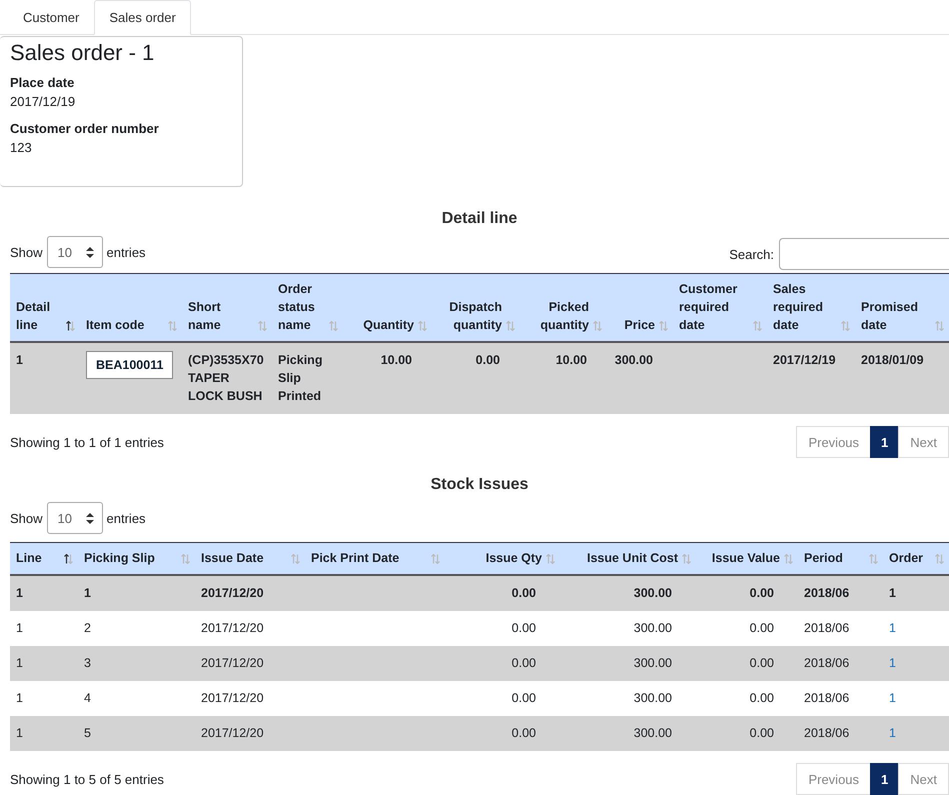  Describe the element at coordinates (476, 308) in the screenshot. I see `column-header: Dispatch quantity` at that location.